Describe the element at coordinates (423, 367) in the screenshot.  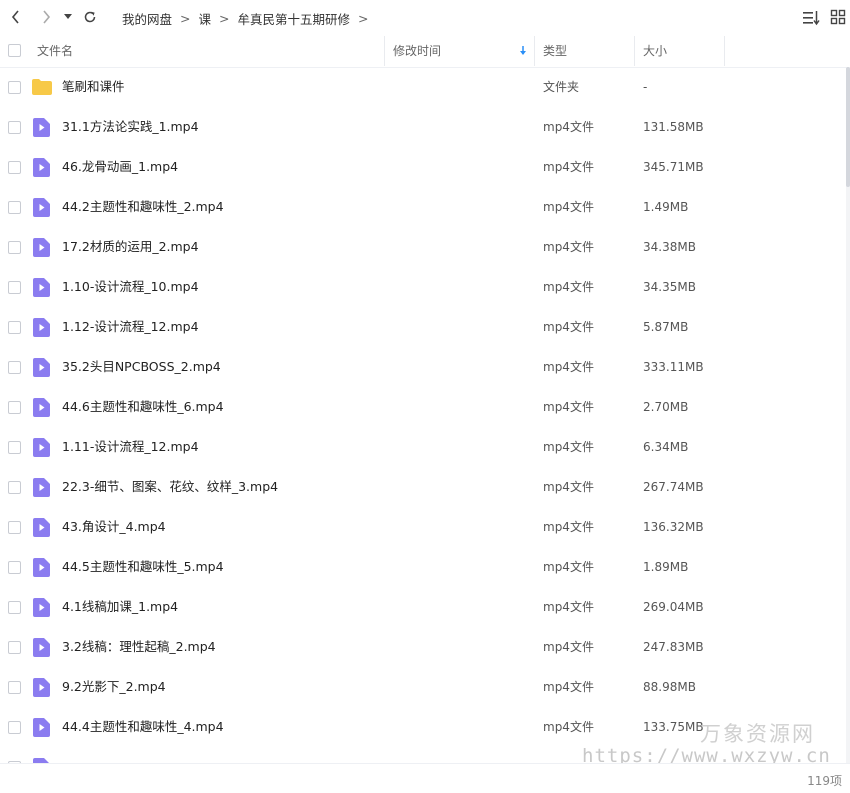
I see `file-row: 35.2头目NPCBOSS_2.mp4 mp4文件 333.11MB` at that location.